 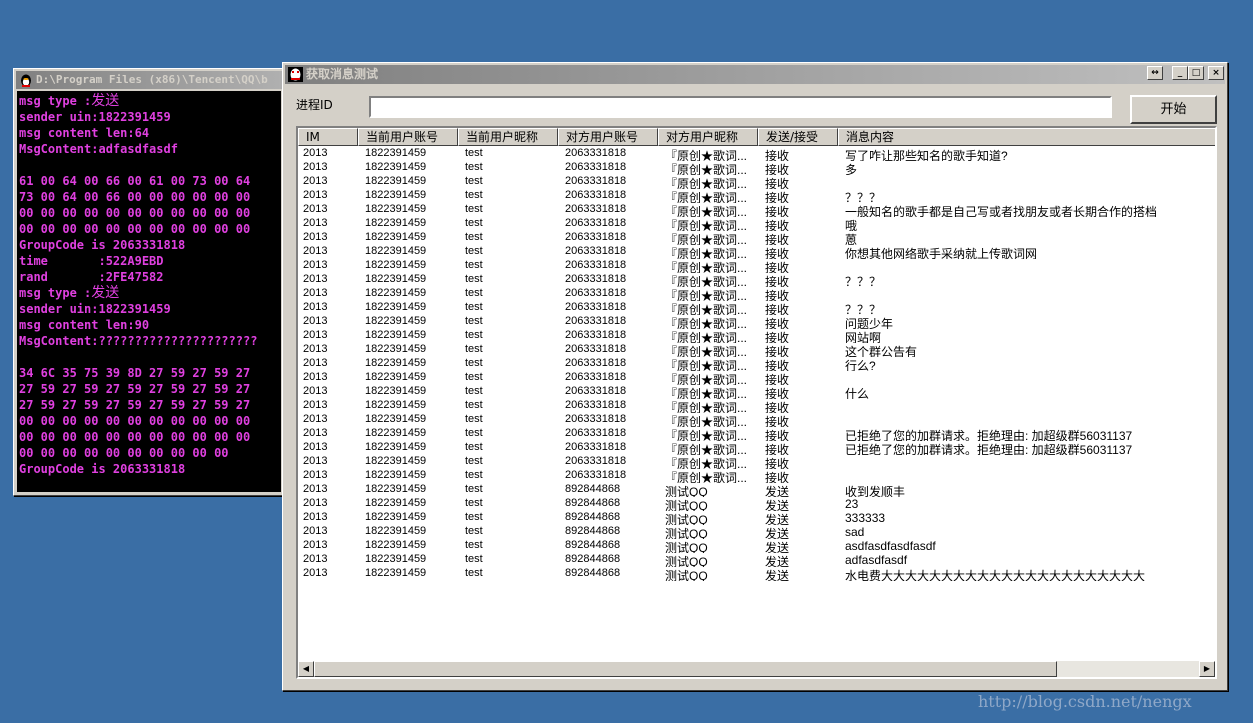 What do you see at coordinates (1216, 73) in the screenshot?
I see `close-button: ×` at bounding box center [1216, 73].